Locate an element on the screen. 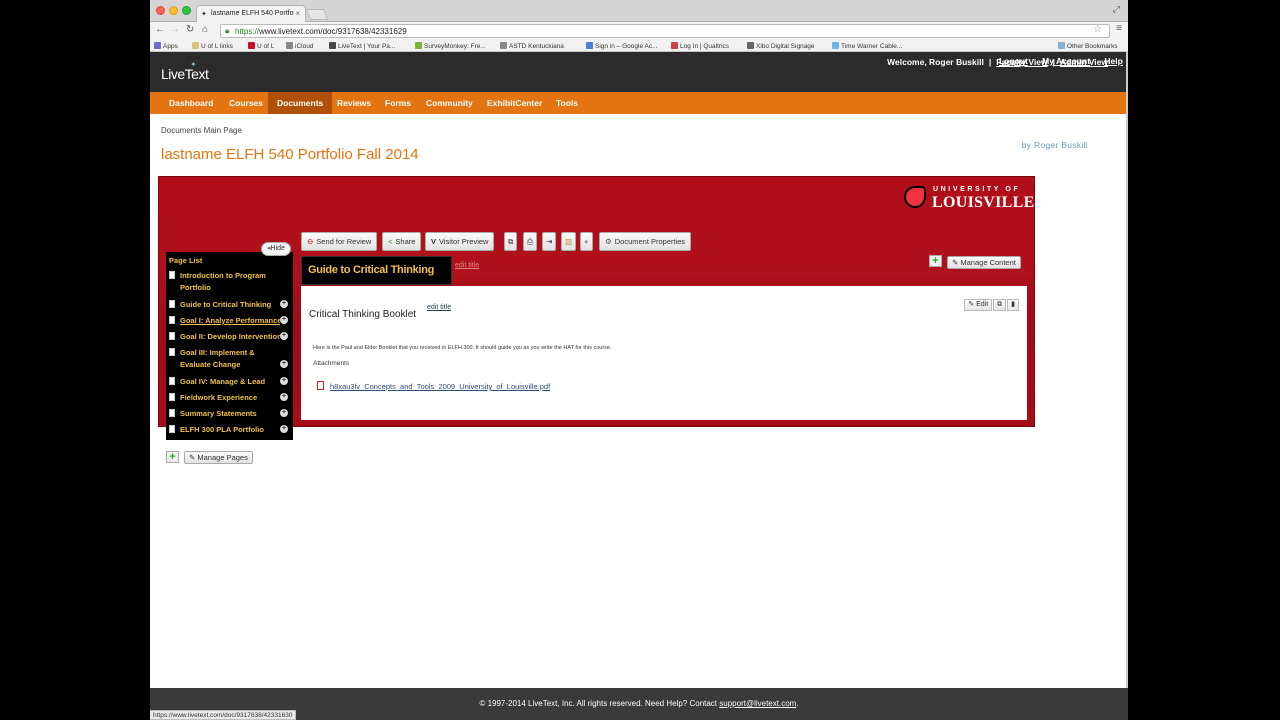 The width and height of the screenshot is (1280, 720). livetext-favicon-icon: ✦ is located at coordinates (204, 14).